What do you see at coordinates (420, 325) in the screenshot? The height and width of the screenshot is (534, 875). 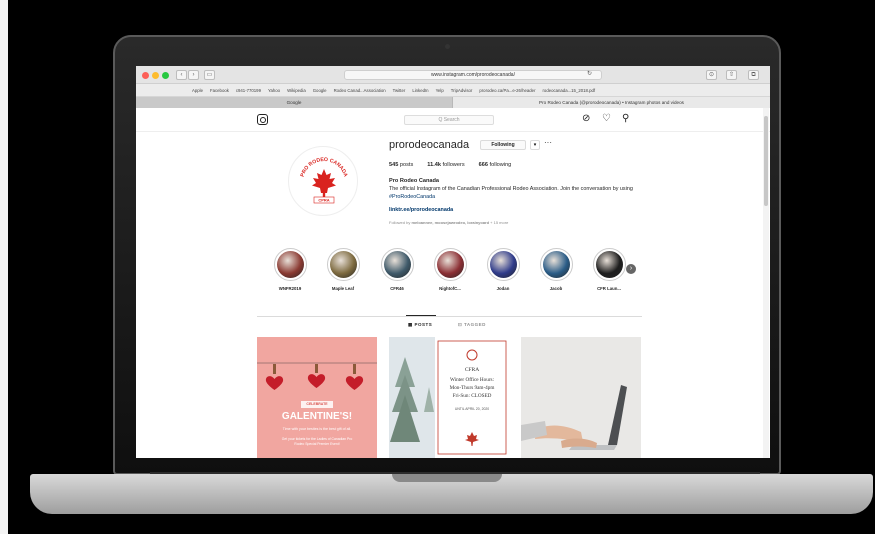 I see `tab-posts: ▦ POSTS` at bounding box center [420, 325].